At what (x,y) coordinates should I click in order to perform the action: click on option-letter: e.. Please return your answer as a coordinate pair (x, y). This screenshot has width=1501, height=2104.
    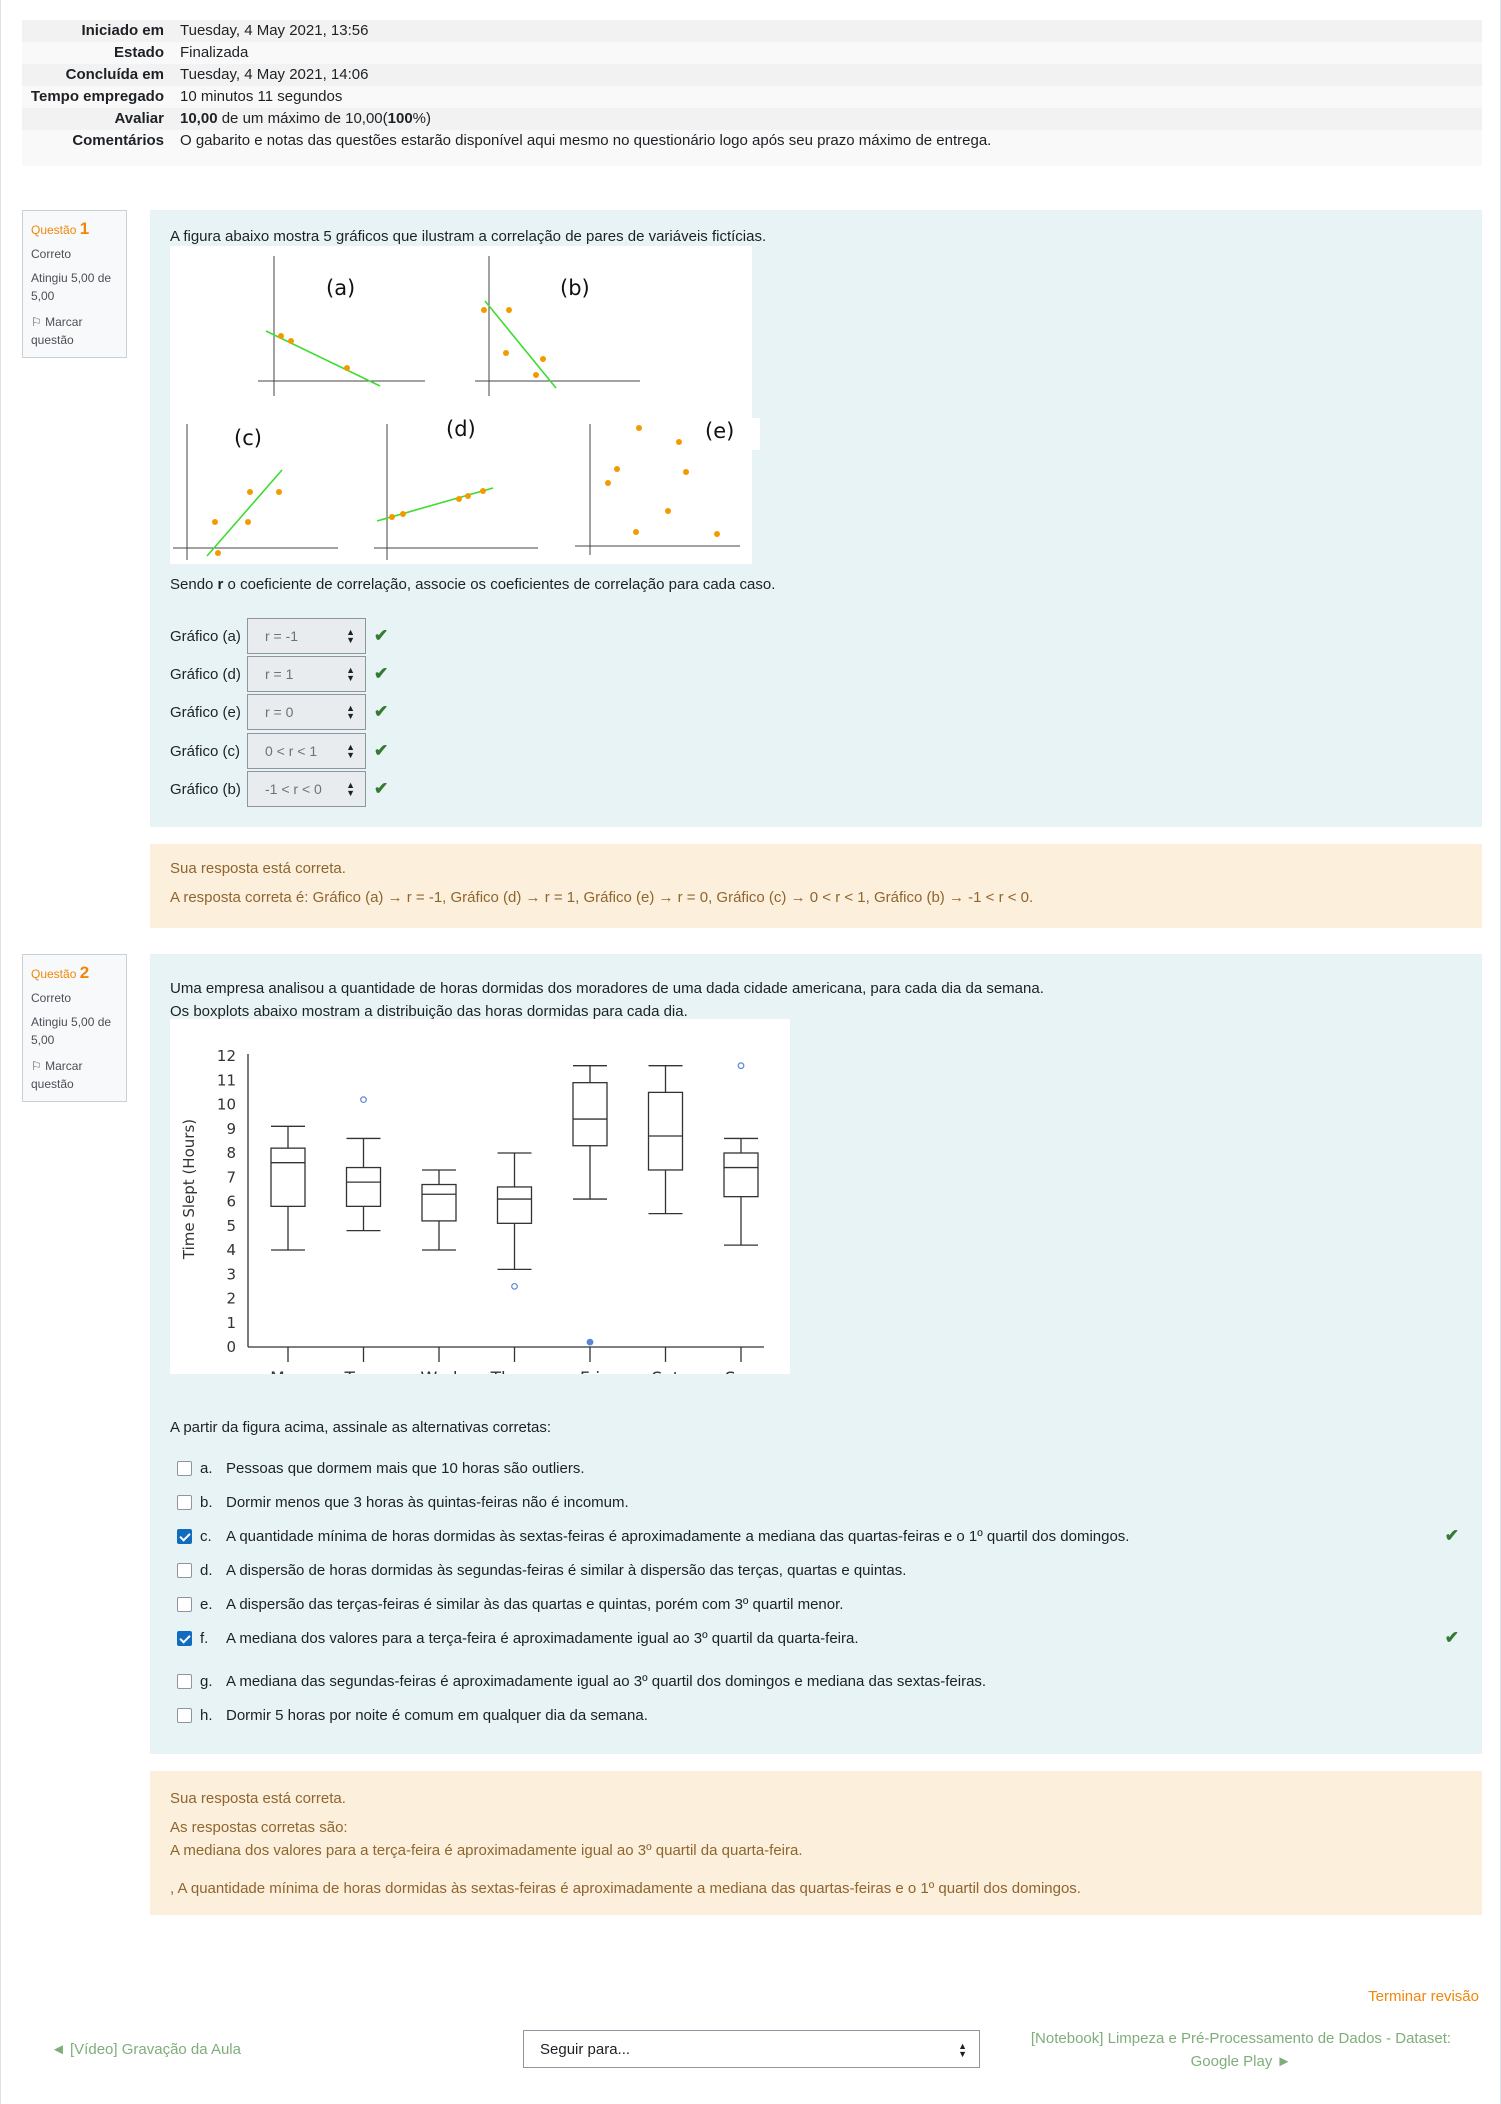
    Looking at the image, I should click on (206, 1604).